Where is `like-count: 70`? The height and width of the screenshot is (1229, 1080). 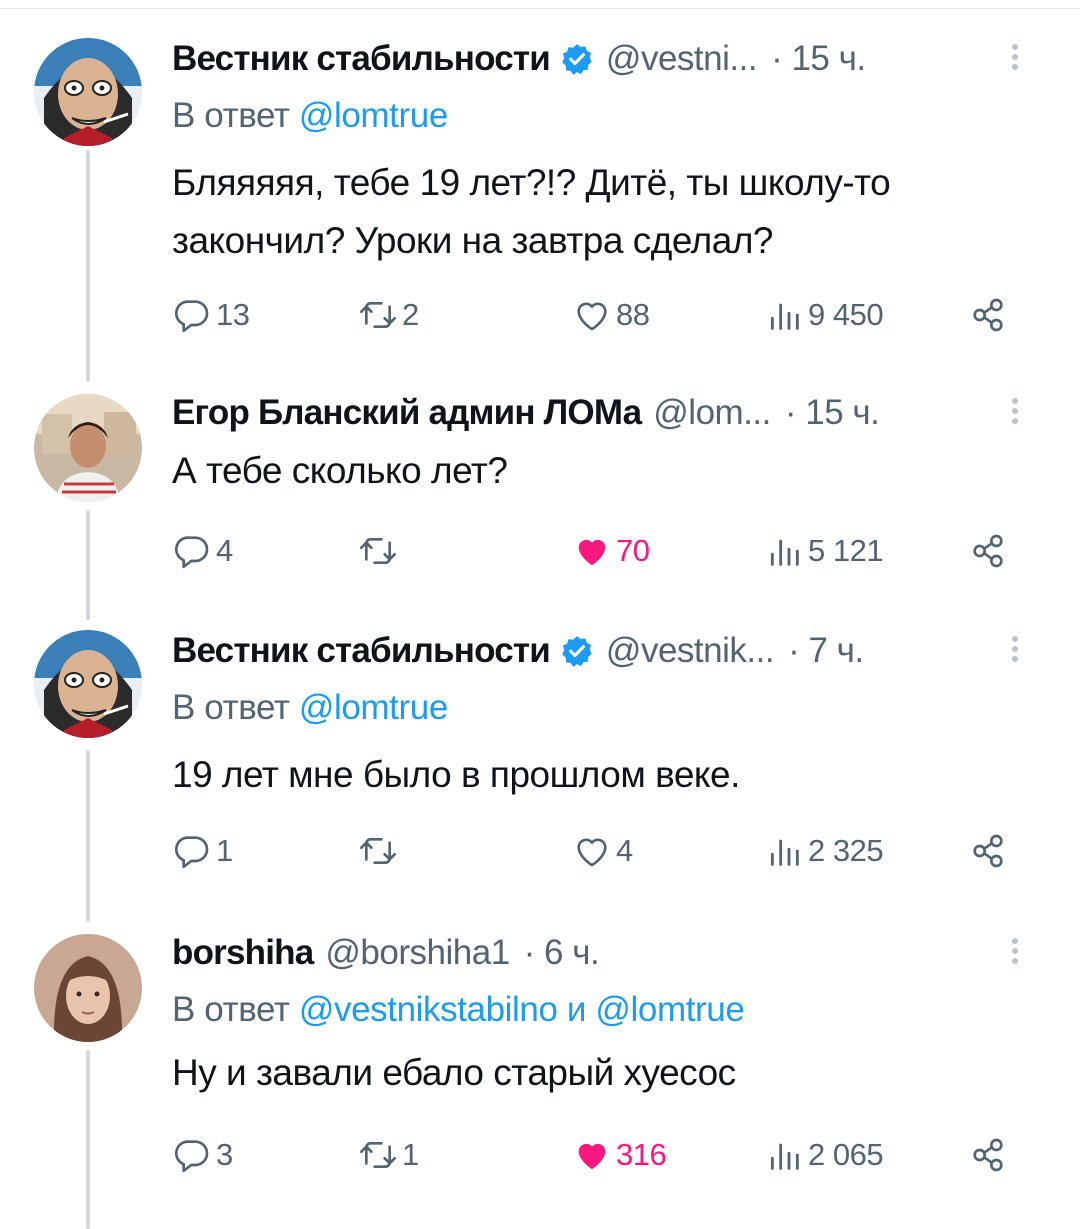 like-count: 70 is located at coordinates (633, 550).